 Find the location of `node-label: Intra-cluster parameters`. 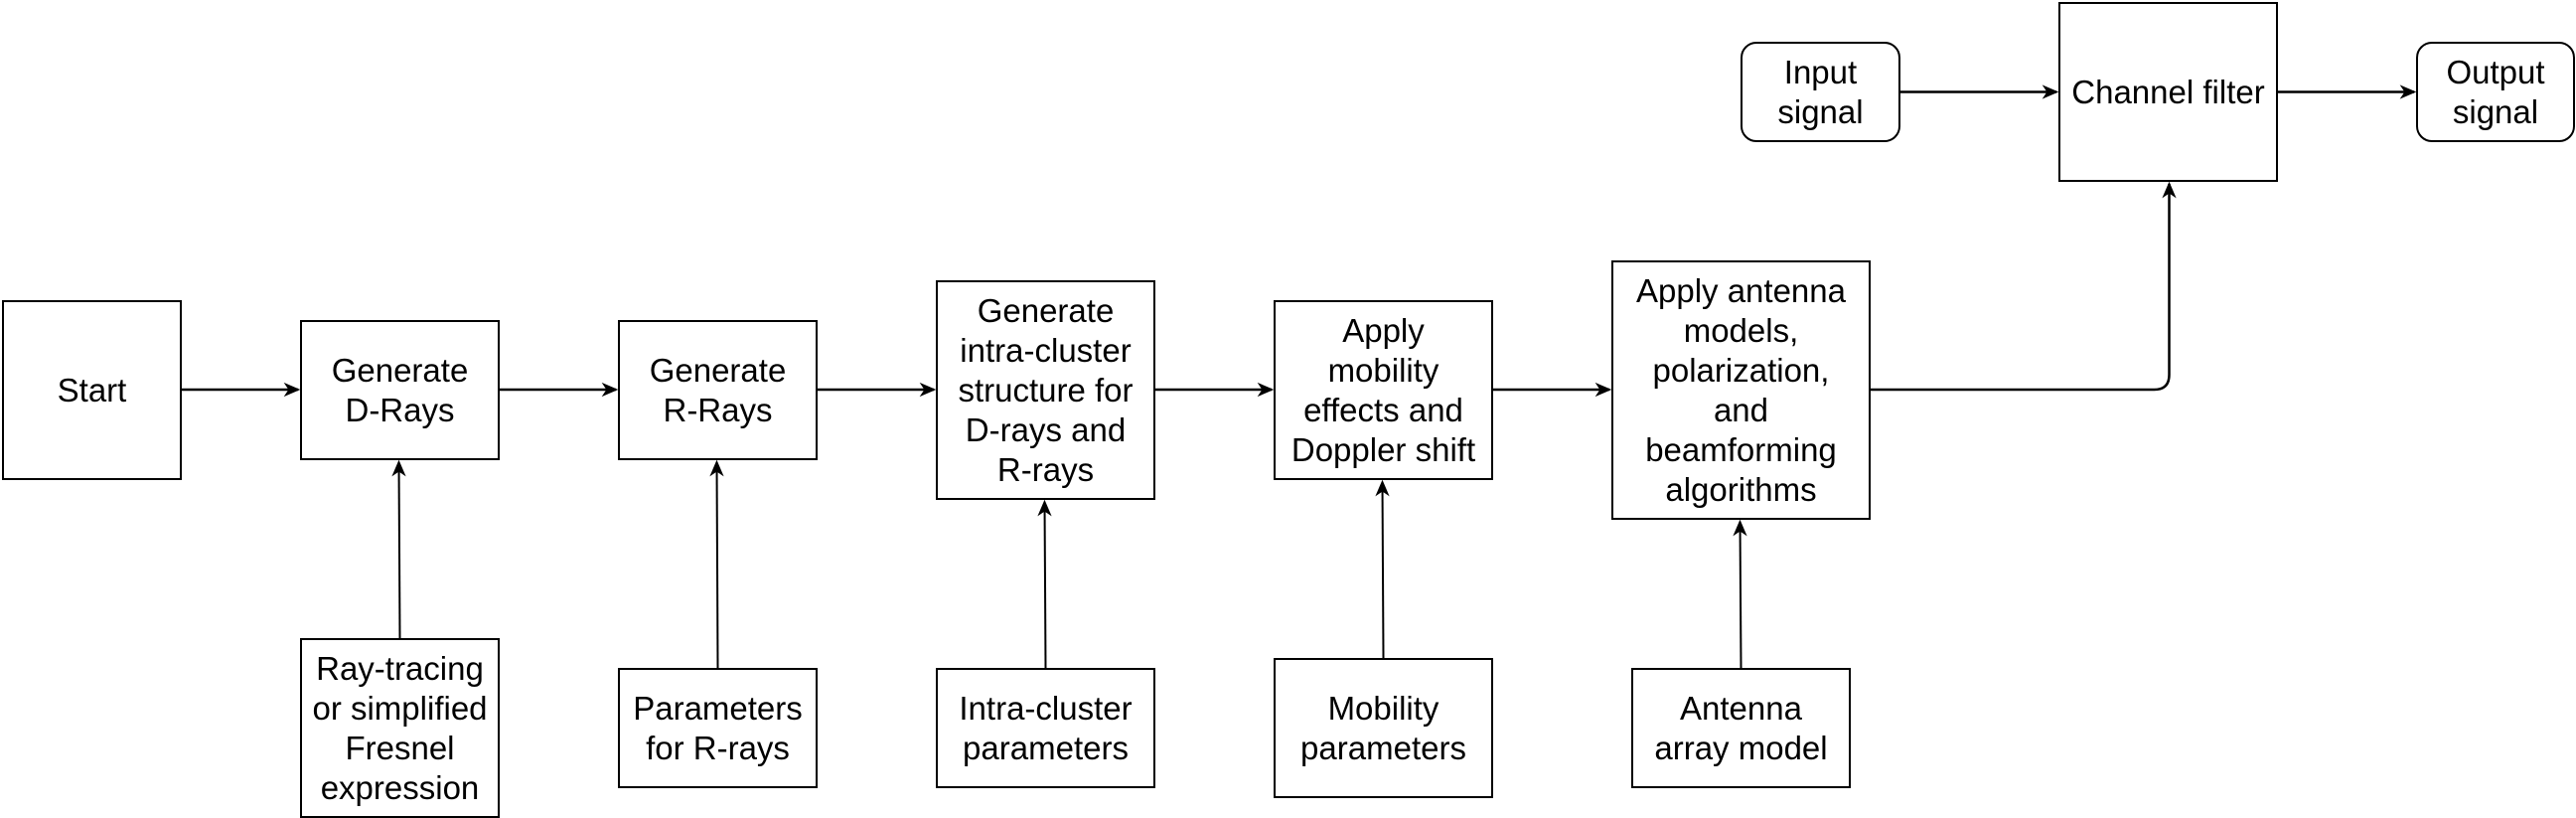

node-label: Intra-cluster parameters is located at coordinates (1046, 727).